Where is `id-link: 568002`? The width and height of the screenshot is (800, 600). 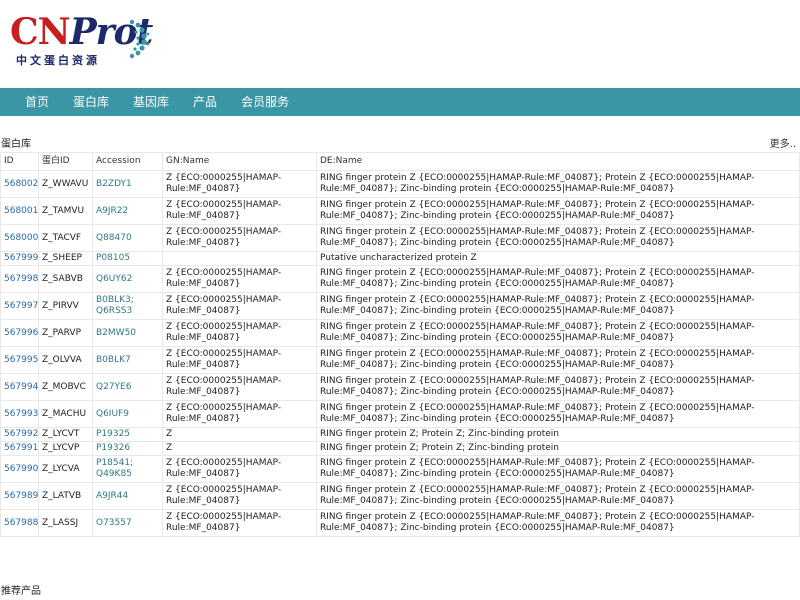 id-link: 568002 is located at coordinates (21, 184).